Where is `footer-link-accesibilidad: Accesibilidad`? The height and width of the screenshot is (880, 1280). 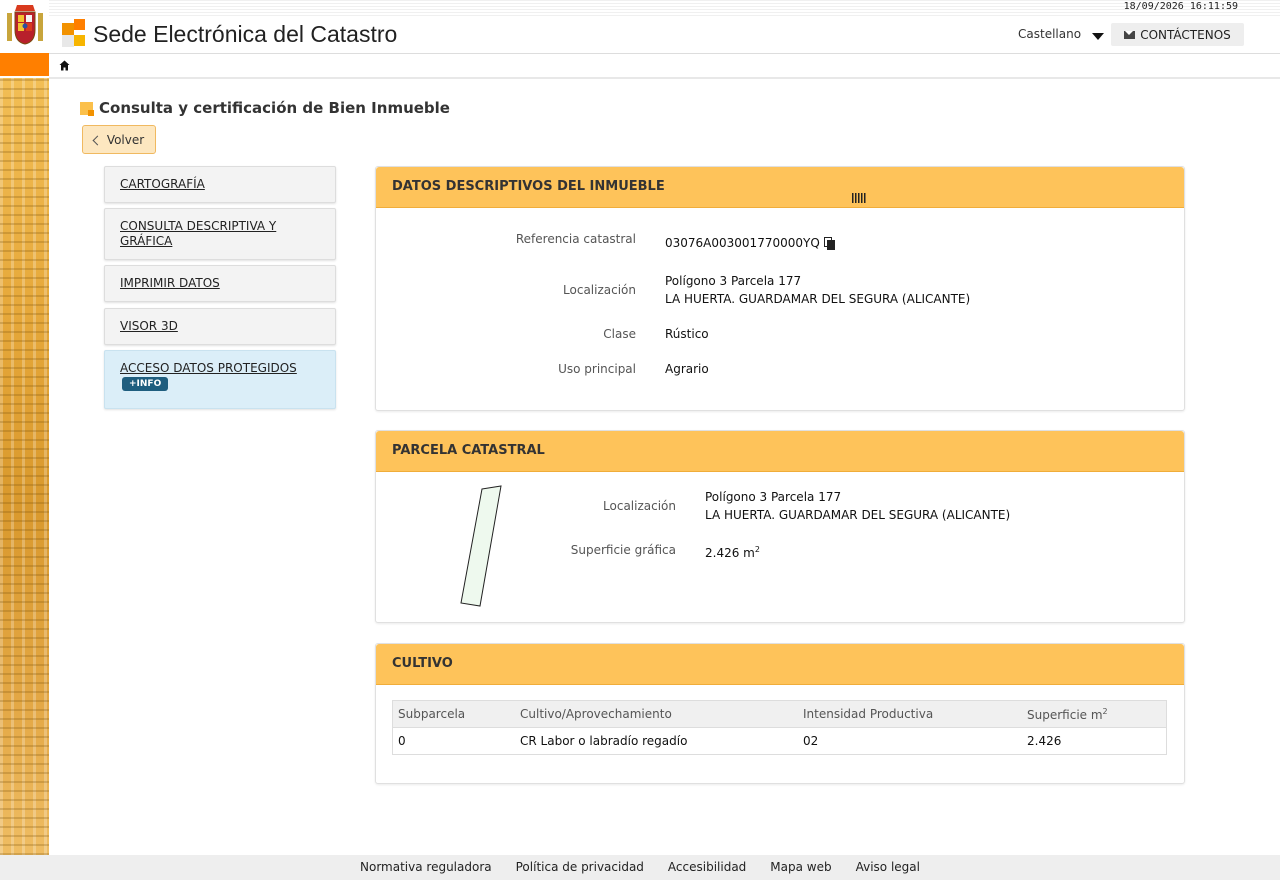
footer-link-accesibilidad: Accesibilidad is located at coordinates (707, 867).